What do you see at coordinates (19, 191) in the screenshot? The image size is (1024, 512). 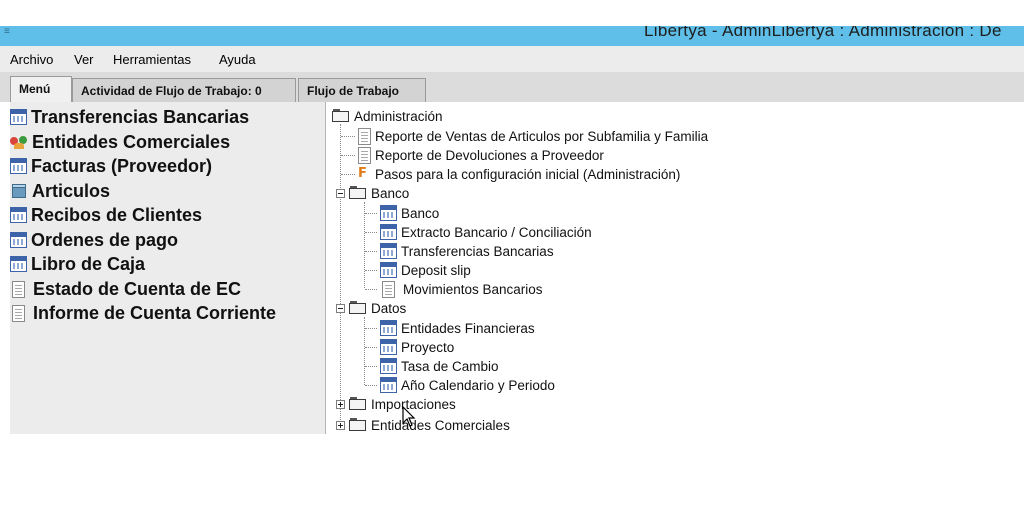 I see `product-icon` at bounding box center [19, 191].